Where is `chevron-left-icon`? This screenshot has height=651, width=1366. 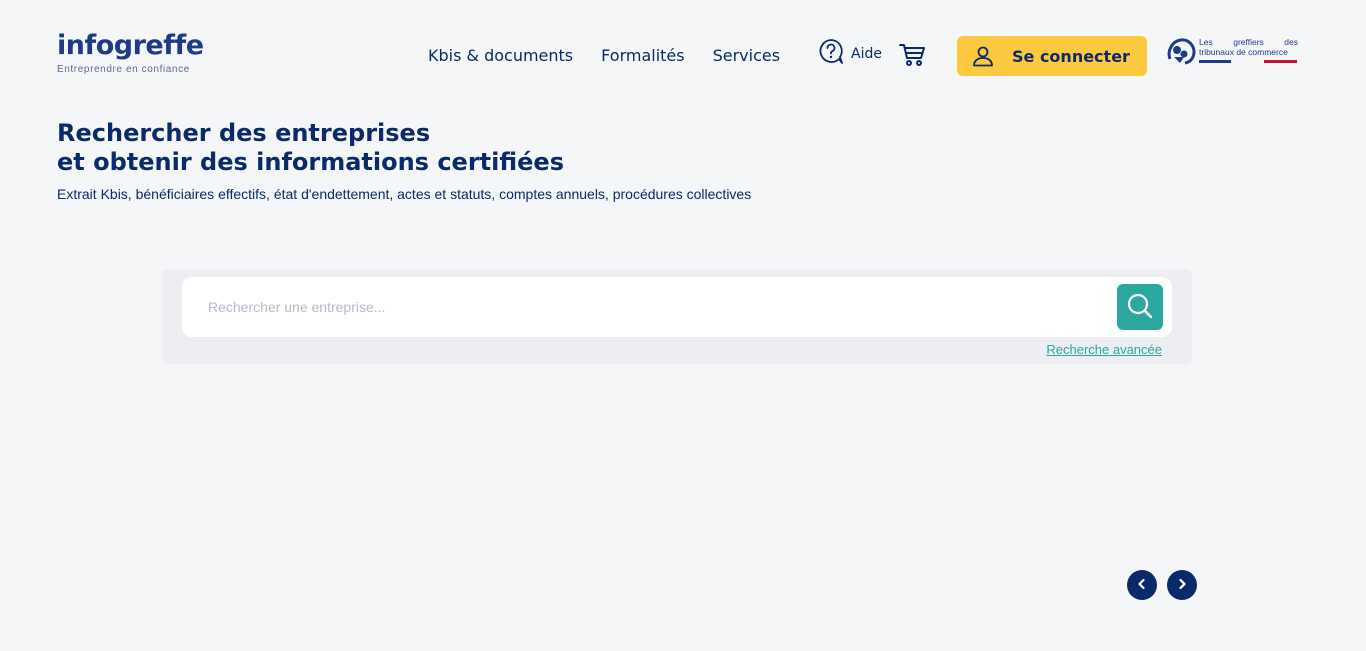
chevron-left-icon is located at coordinates (1142, 585).